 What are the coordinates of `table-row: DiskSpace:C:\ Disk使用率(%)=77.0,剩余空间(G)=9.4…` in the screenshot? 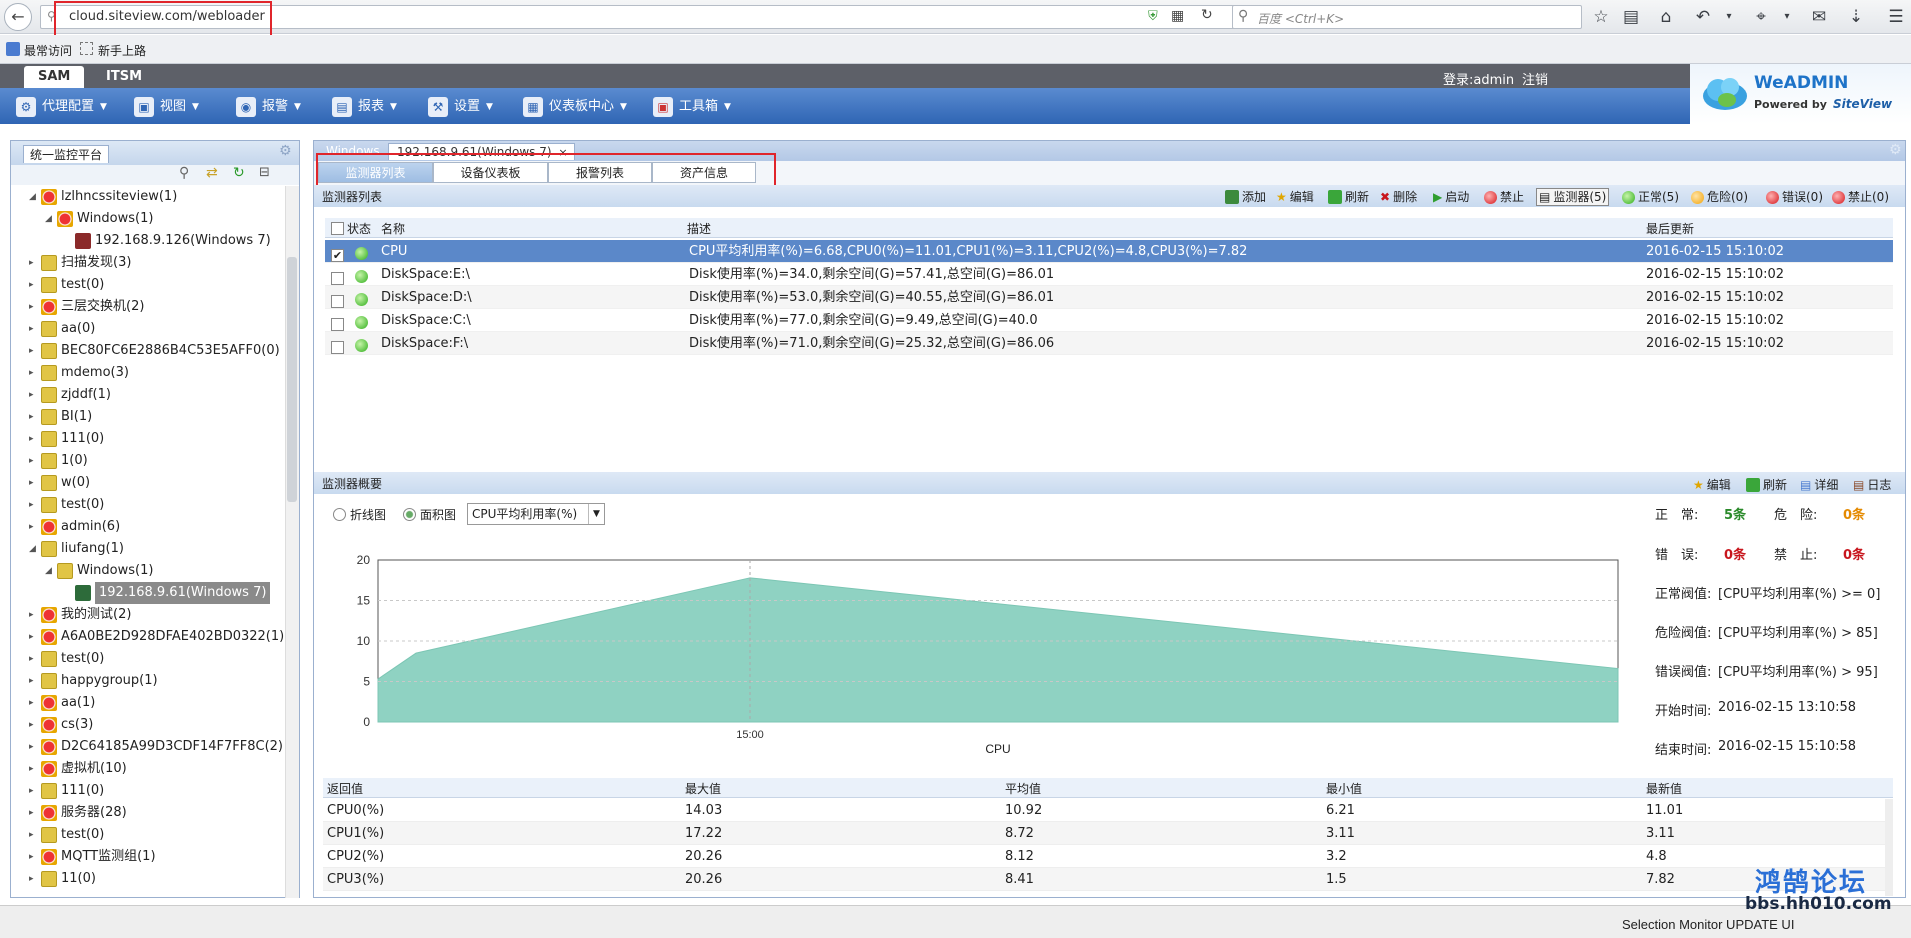 It's located at (1109, 320).